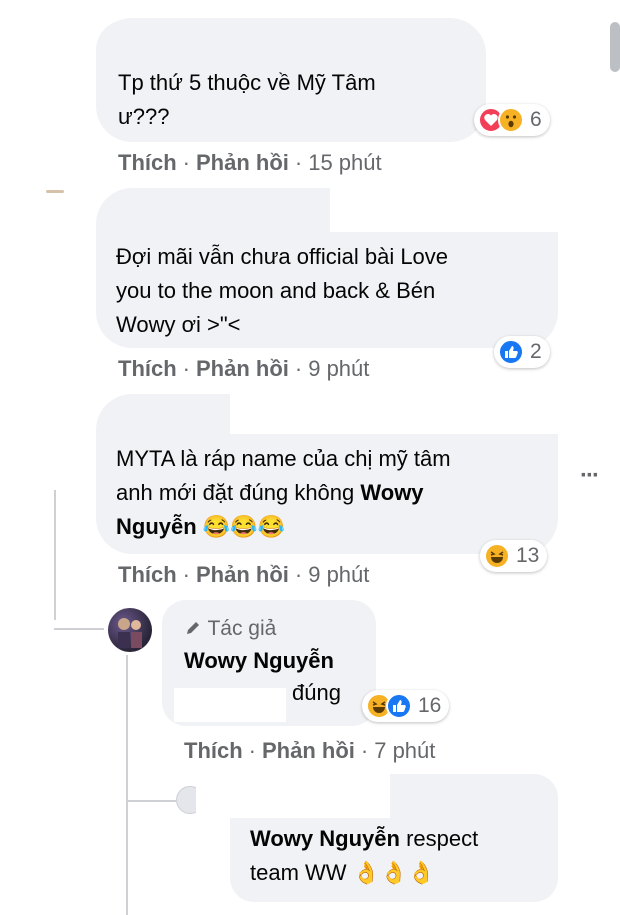 This screenshot has width=620, height=915. What do you see at coordinates (247, 82) in the screenshot?
I see `comment-text: Tp thứ 5 thuộc về Mỹ Tâm` at bounding box center [247, 82].